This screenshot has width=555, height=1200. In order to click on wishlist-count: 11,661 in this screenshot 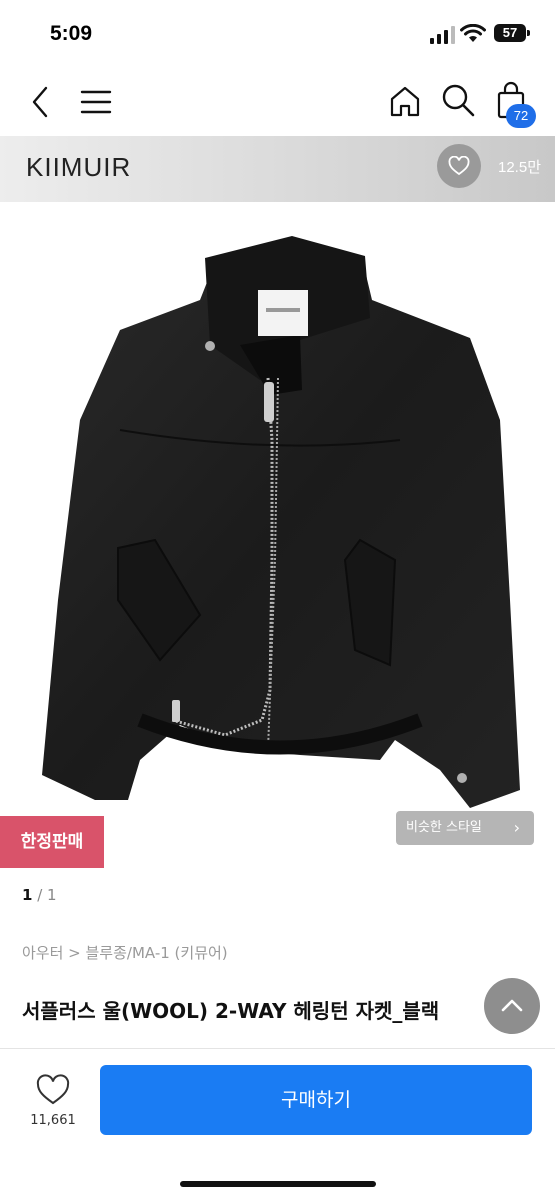, I will do `click(53, 1120)`.